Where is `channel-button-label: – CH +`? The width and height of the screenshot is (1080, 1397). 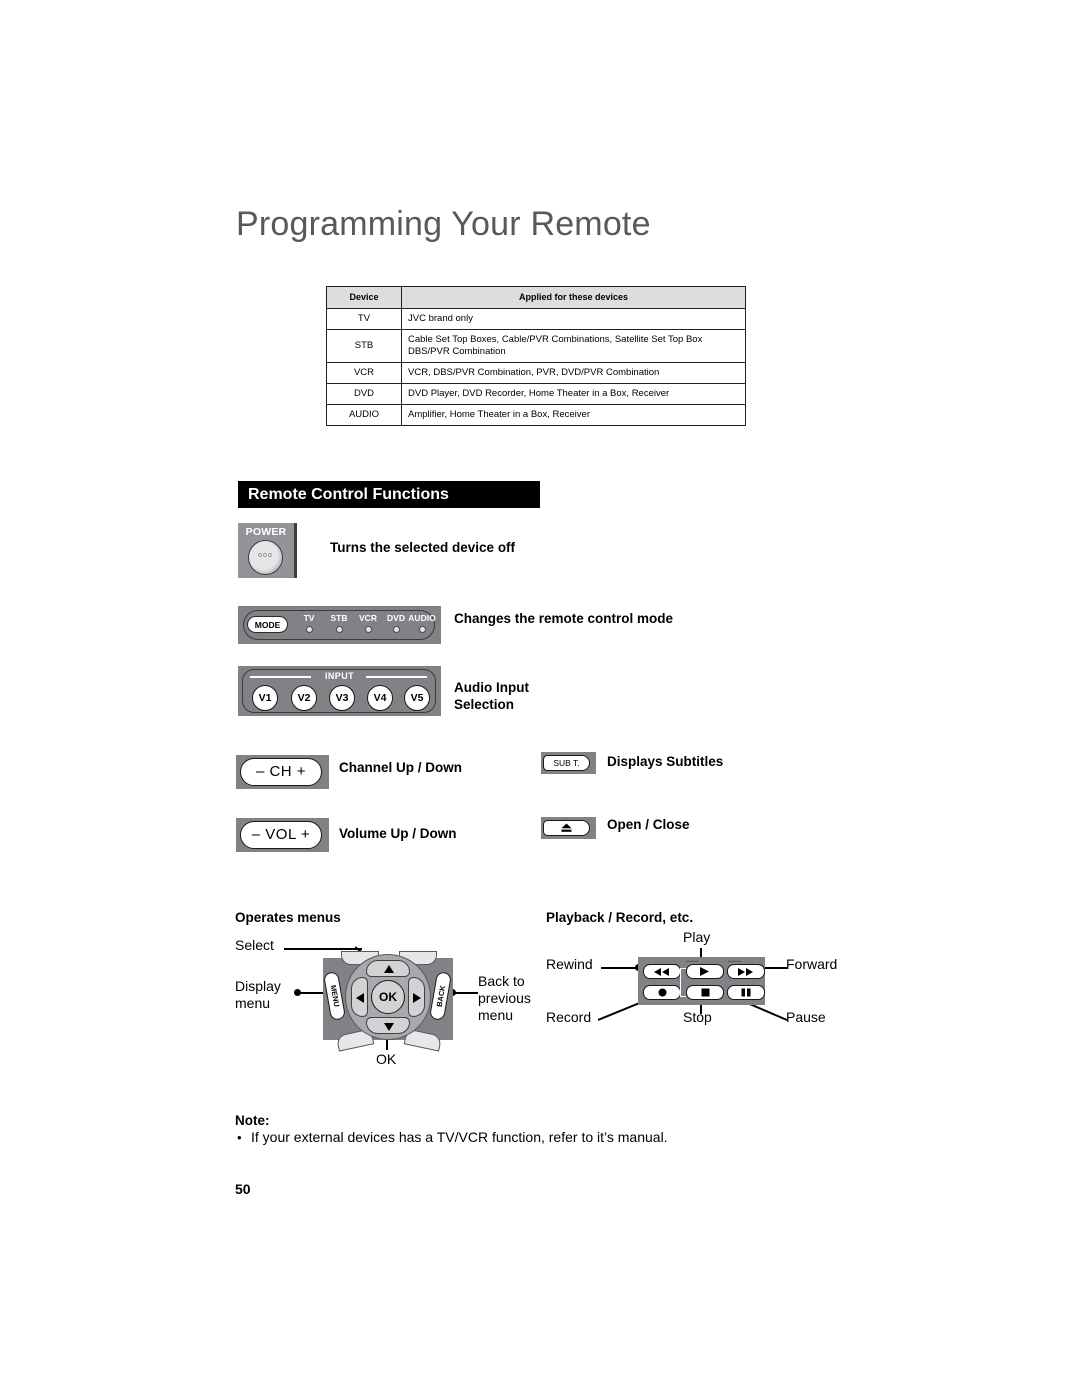
channel-button-label: – CH + is located at coordinates (281, 772).